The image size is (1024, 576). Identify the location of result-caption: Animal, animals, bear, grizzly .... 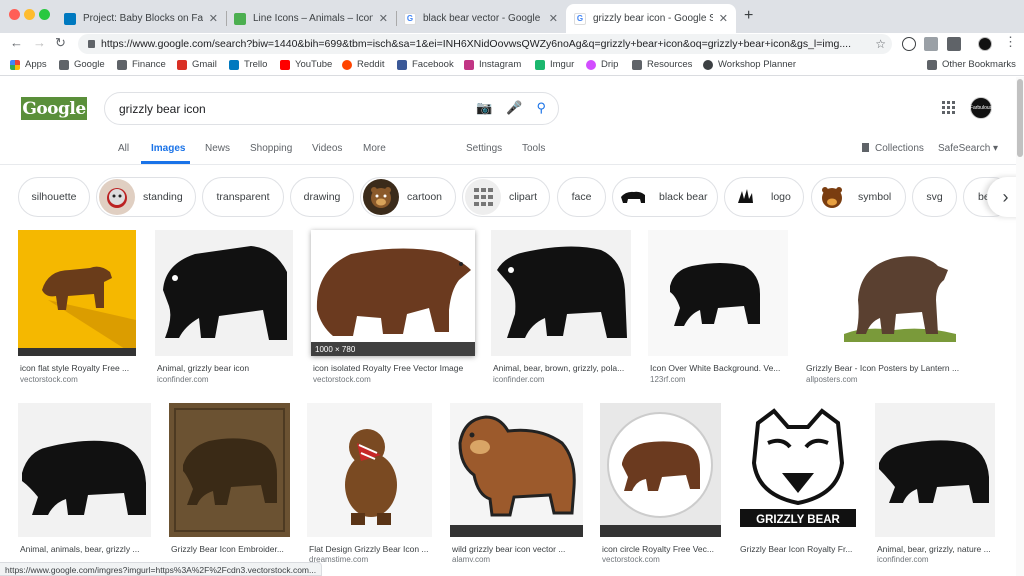
(85, 549).